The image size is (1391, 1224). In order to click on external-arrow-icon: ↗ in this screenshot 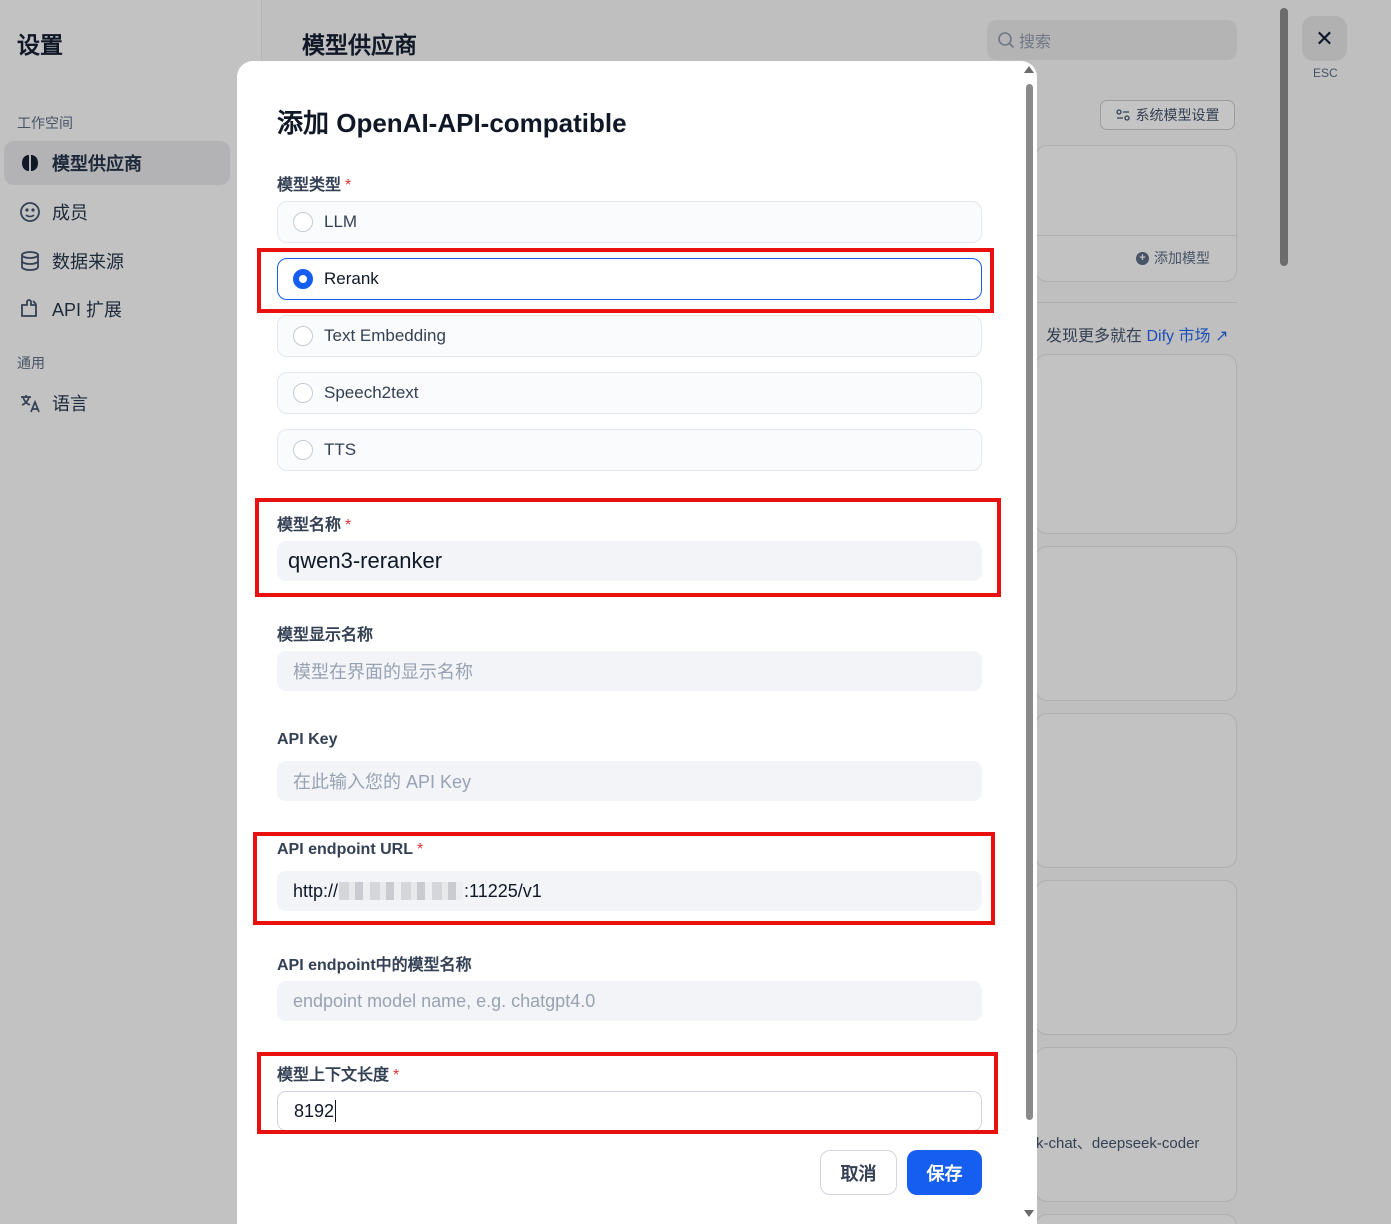, I will do `click(1221, 336)`.